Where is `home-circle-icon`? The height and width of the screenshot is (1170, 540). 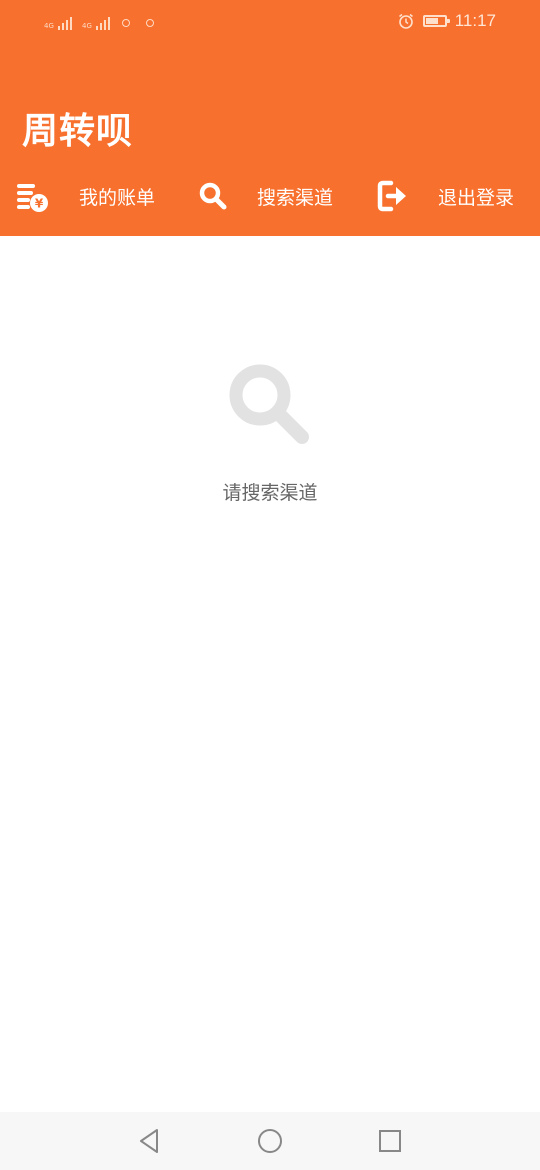
home-circle-icon is located at coordinates (270, 1141).